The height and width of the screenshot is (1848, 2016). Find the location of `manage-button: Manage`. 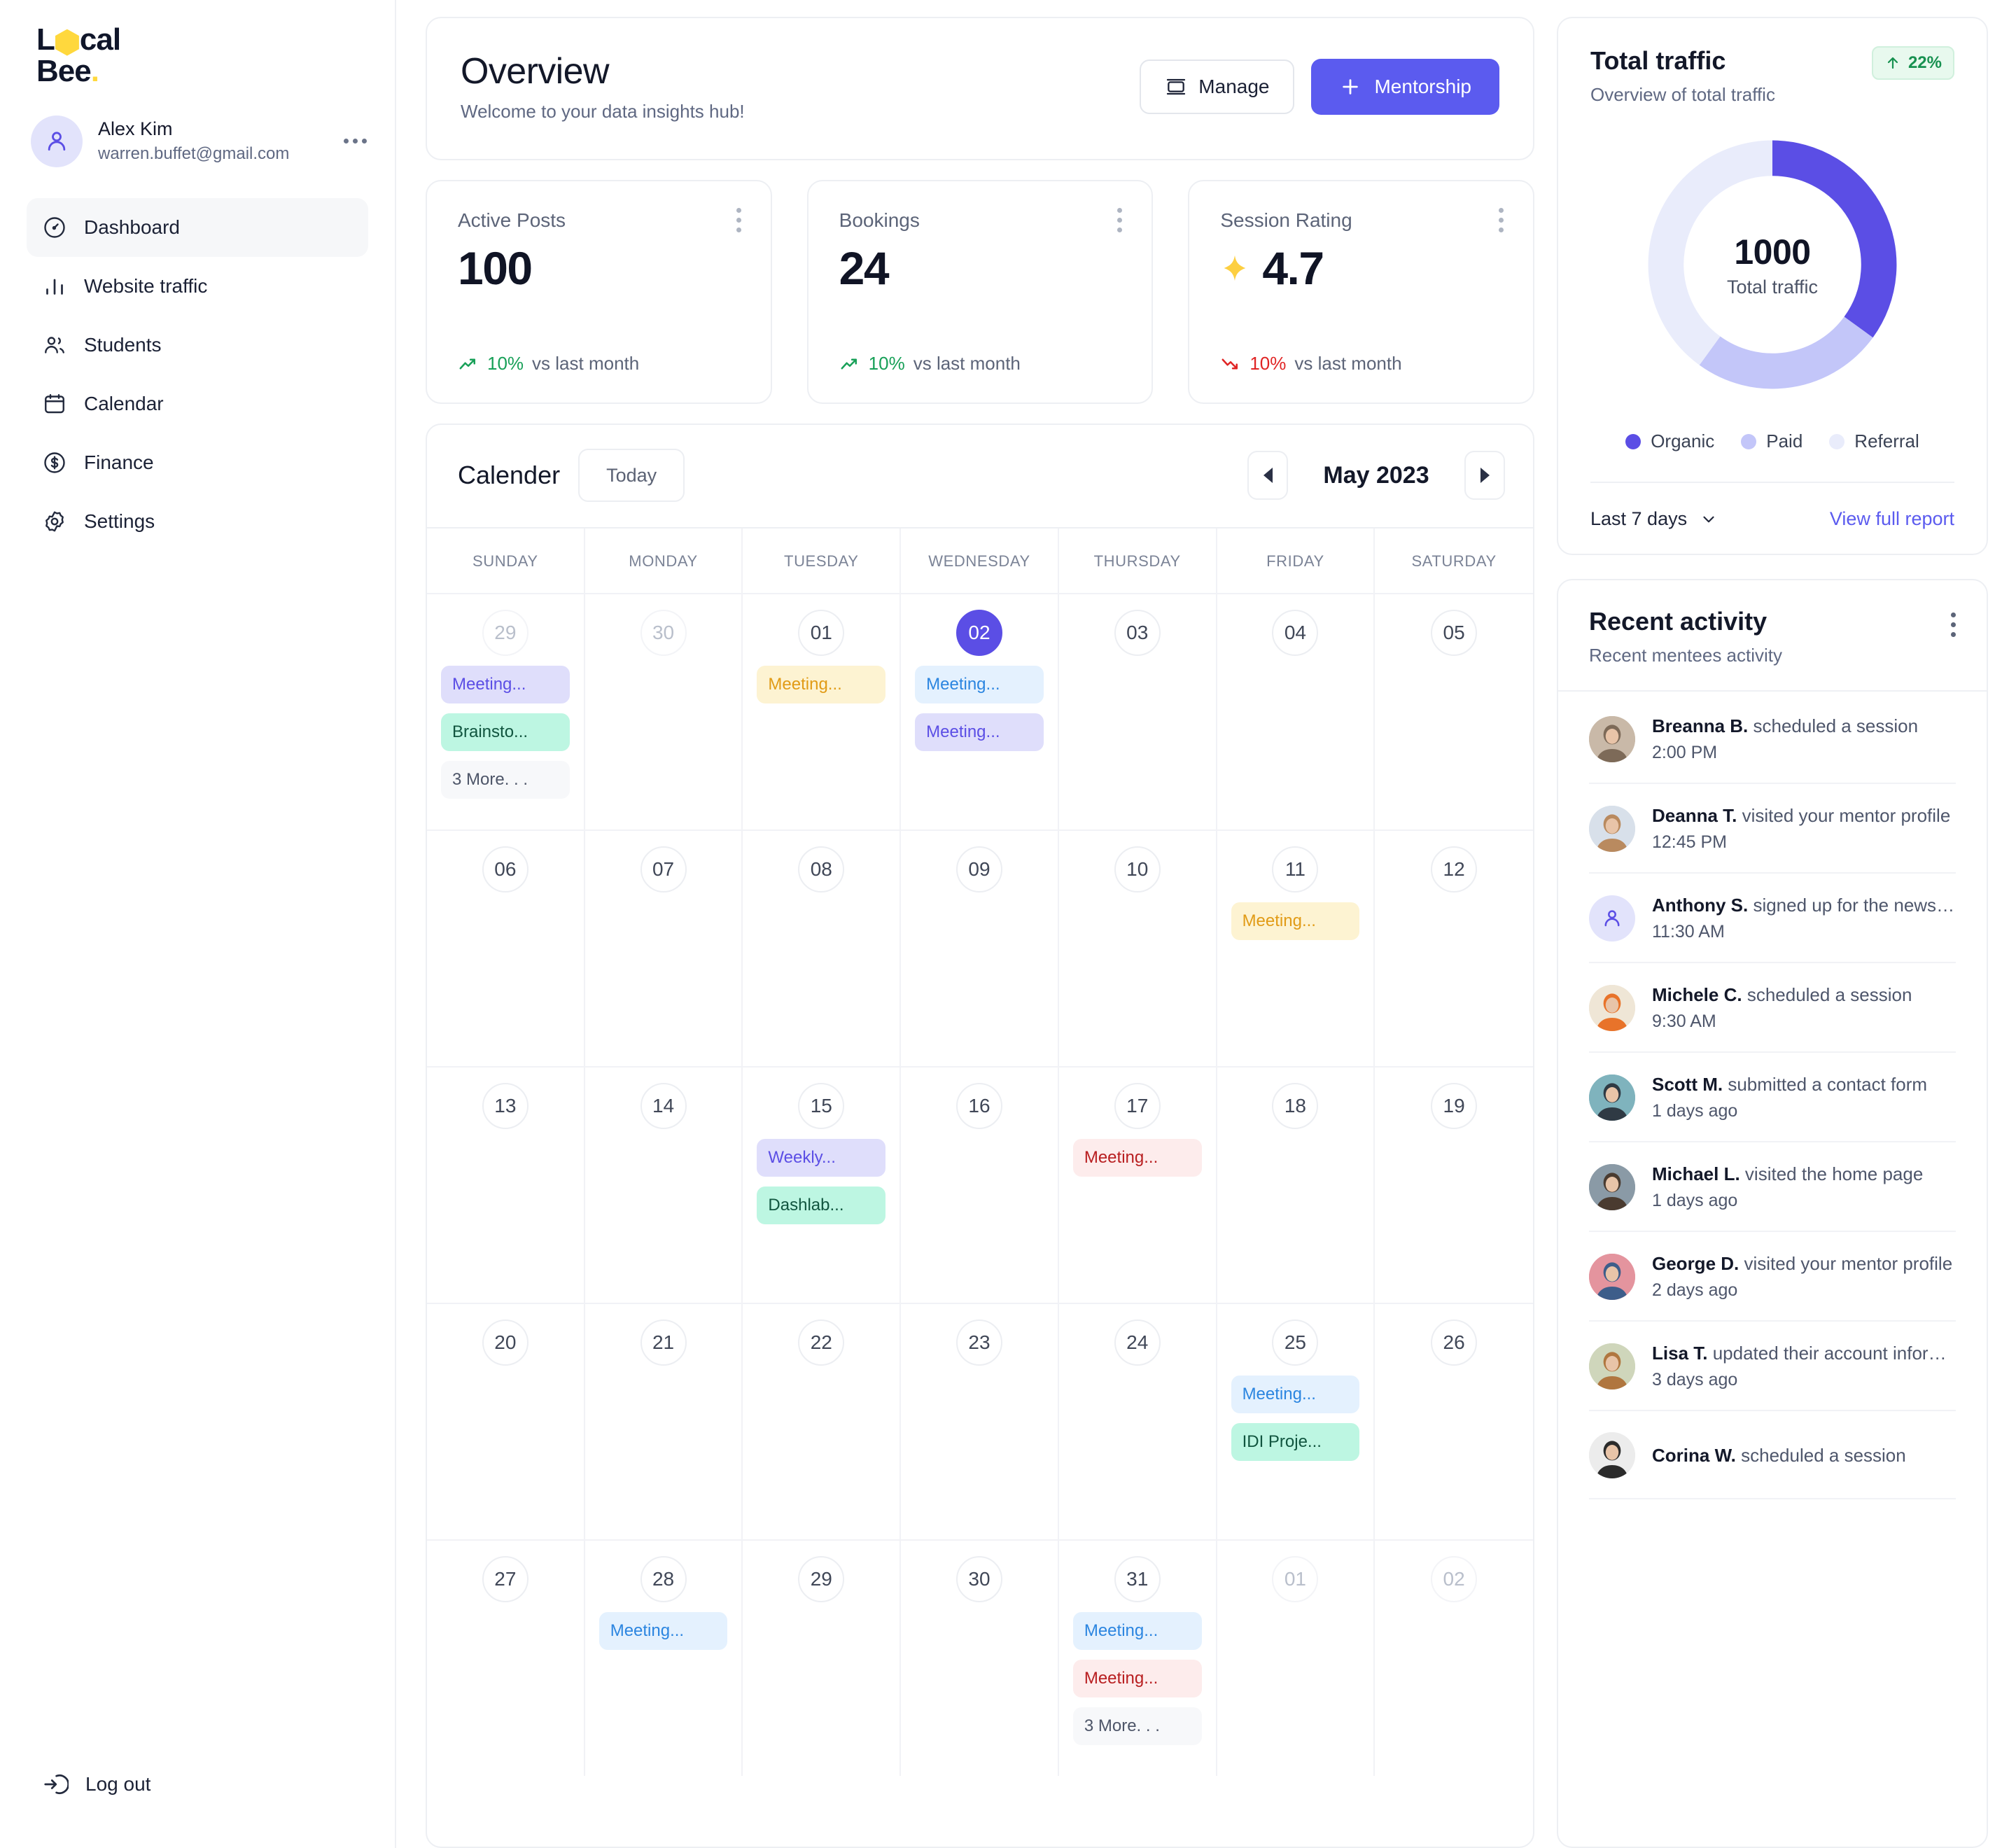

manage-button: Manage is located at coordinates (1217, 86).